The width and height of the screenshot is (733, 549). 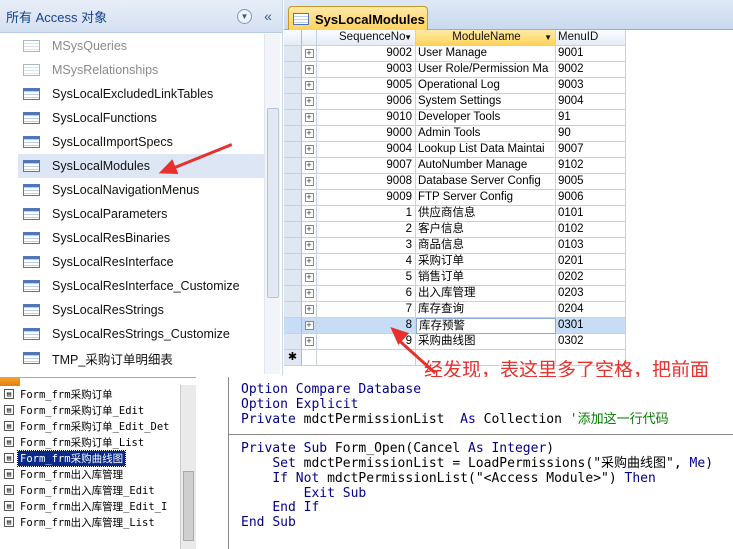 I want to click on cell-modulename: 出入库管理, so click(x=486, y=294).